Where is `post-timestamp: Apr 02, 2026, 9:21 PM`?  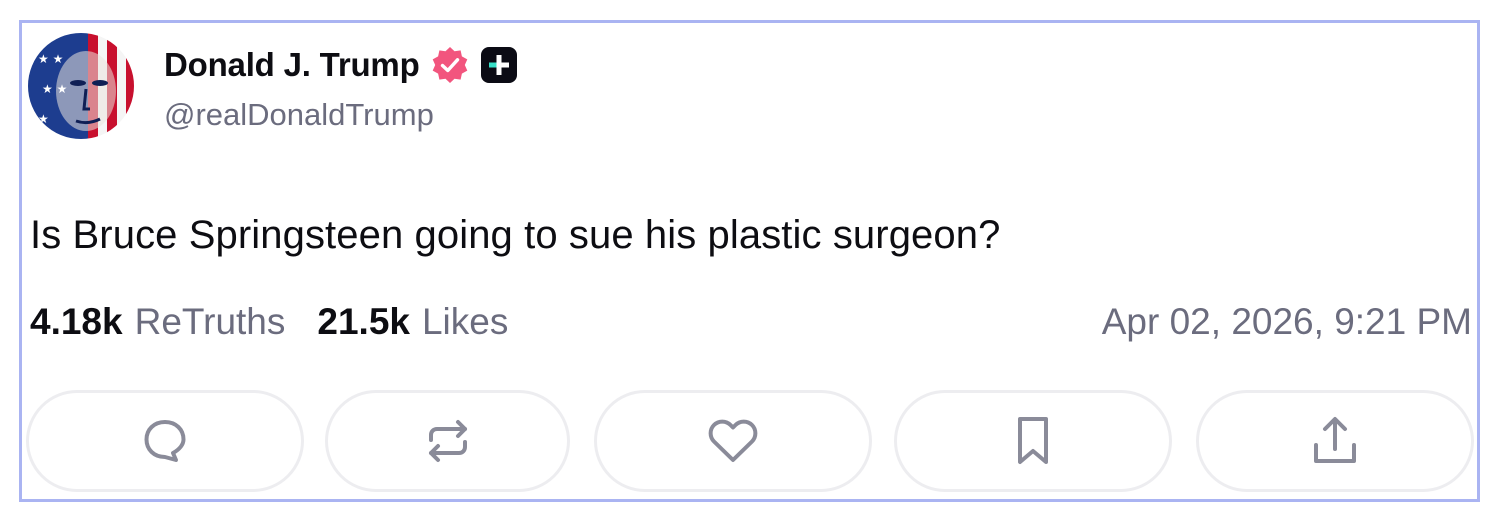 post-timestamp: Apr 02, 2026, 9:21 PM is located at coordinates (1286, 321).